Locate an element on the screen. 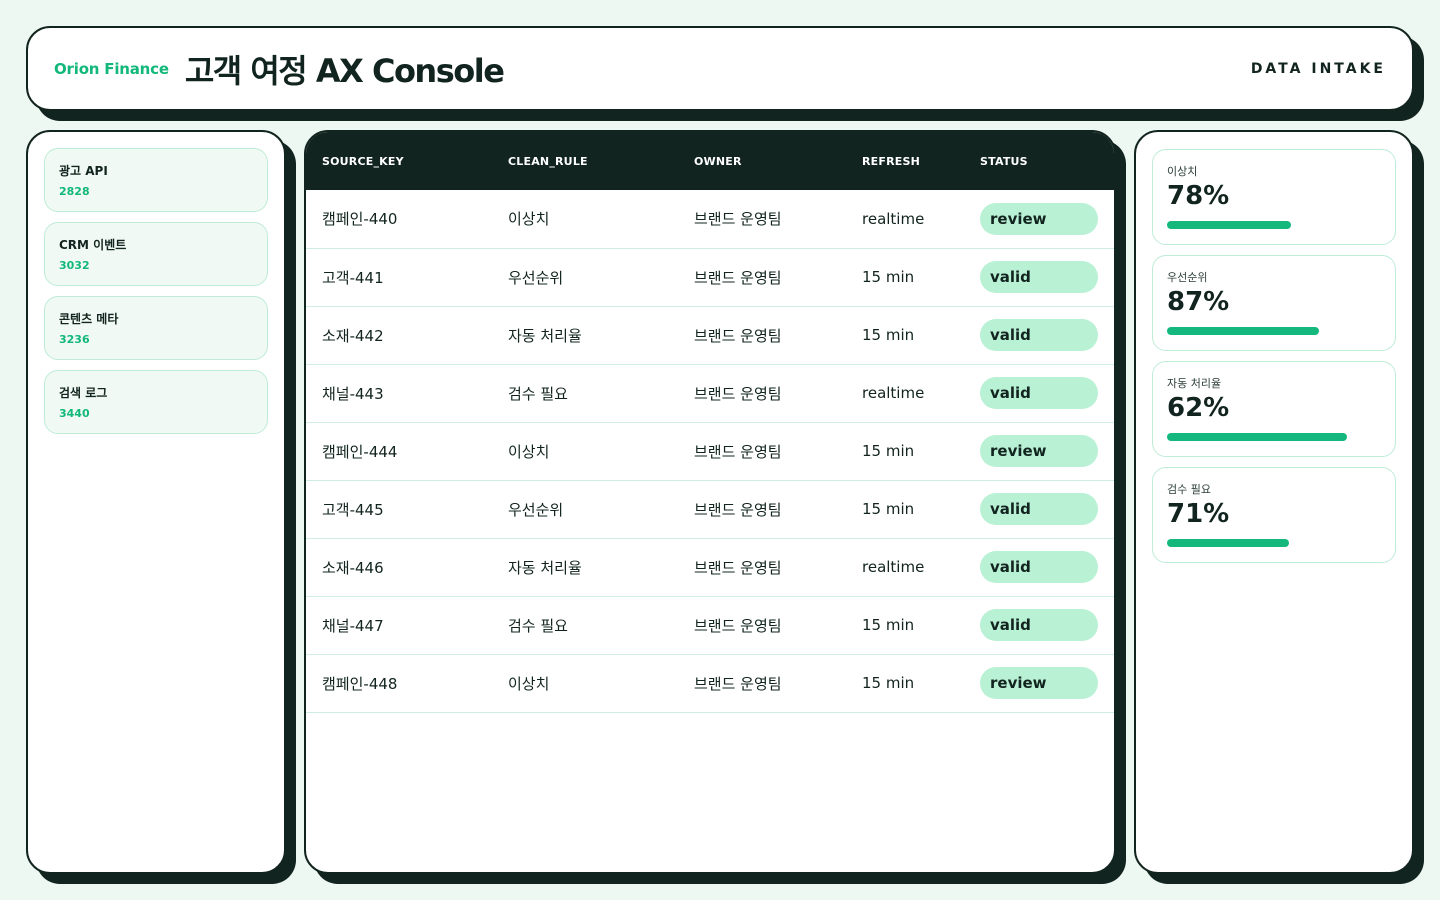  cell-source-key: 고객-445 is located at coordinates (353, 509).